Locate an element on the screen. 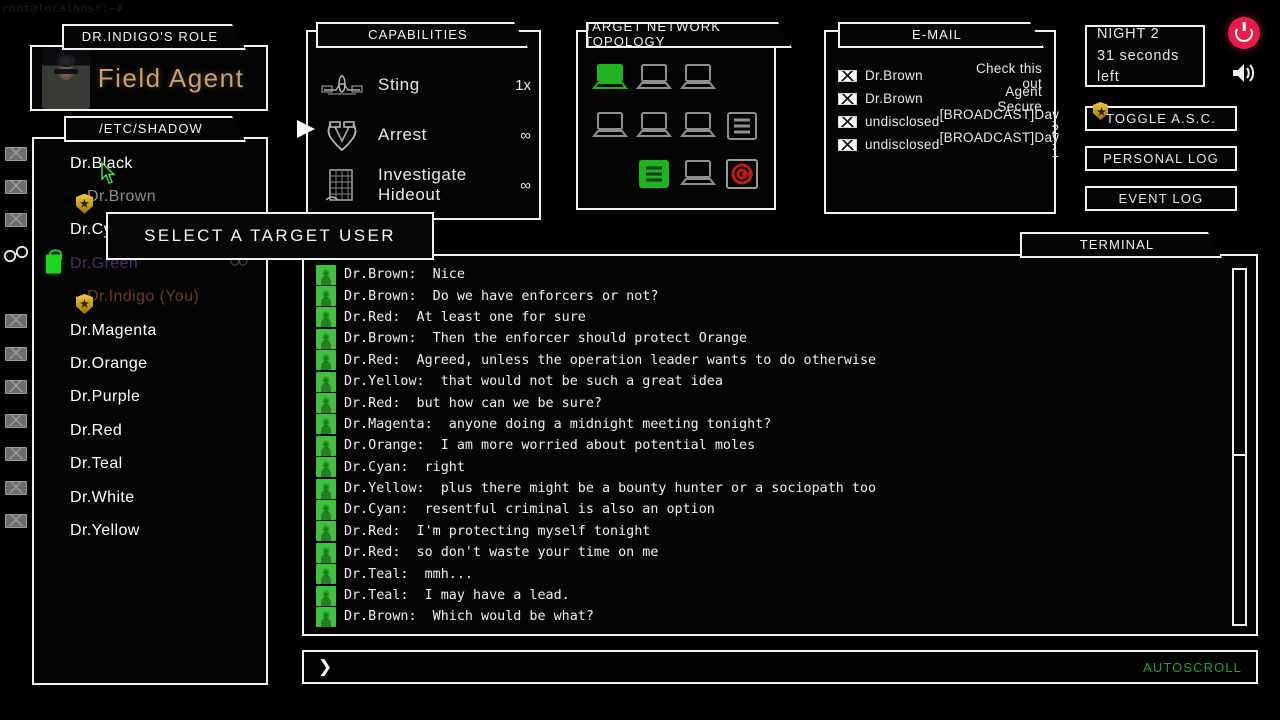 The width and height of the screenshot is (1280, 720). topology-node-disk is located at coordinates (742, 176).